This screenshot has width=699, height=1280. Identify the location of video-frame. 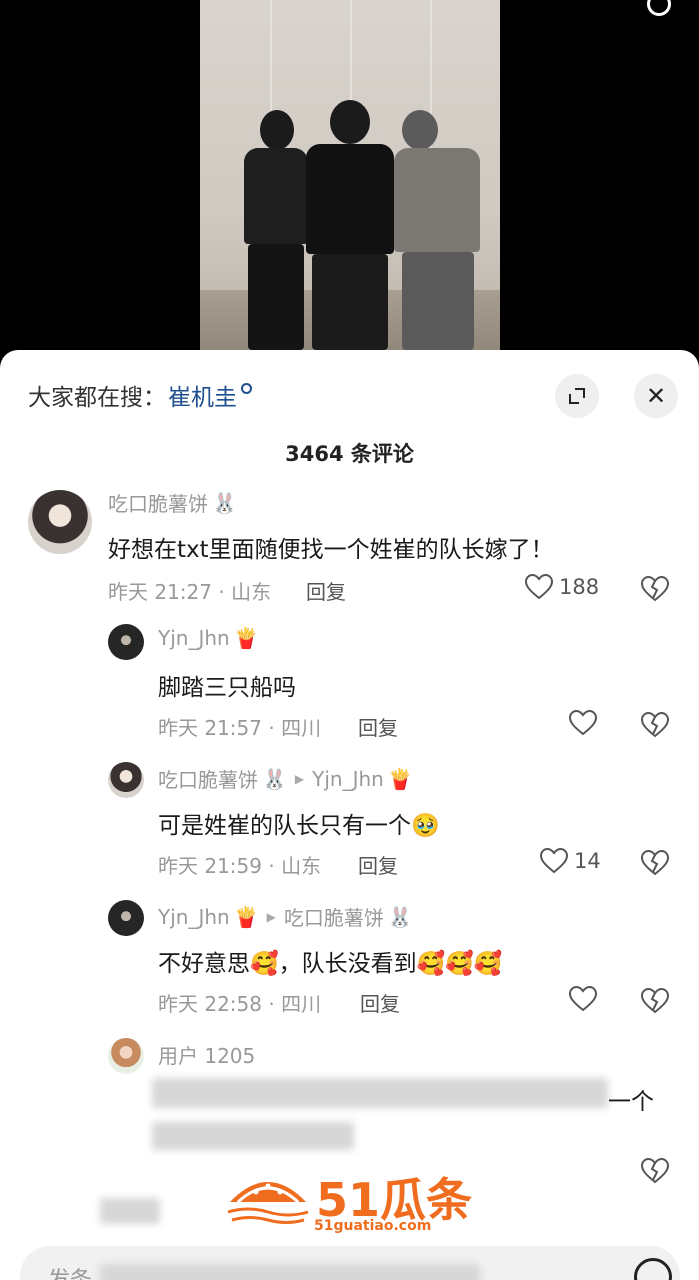
(350, 180).